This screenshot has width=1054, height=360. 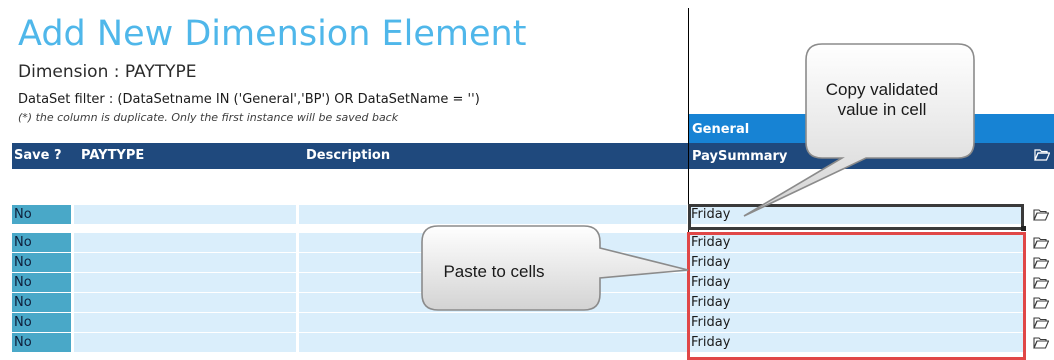 I want to click on copy-callout-text: Copy validated value in cell, so click(x=882, y=99).